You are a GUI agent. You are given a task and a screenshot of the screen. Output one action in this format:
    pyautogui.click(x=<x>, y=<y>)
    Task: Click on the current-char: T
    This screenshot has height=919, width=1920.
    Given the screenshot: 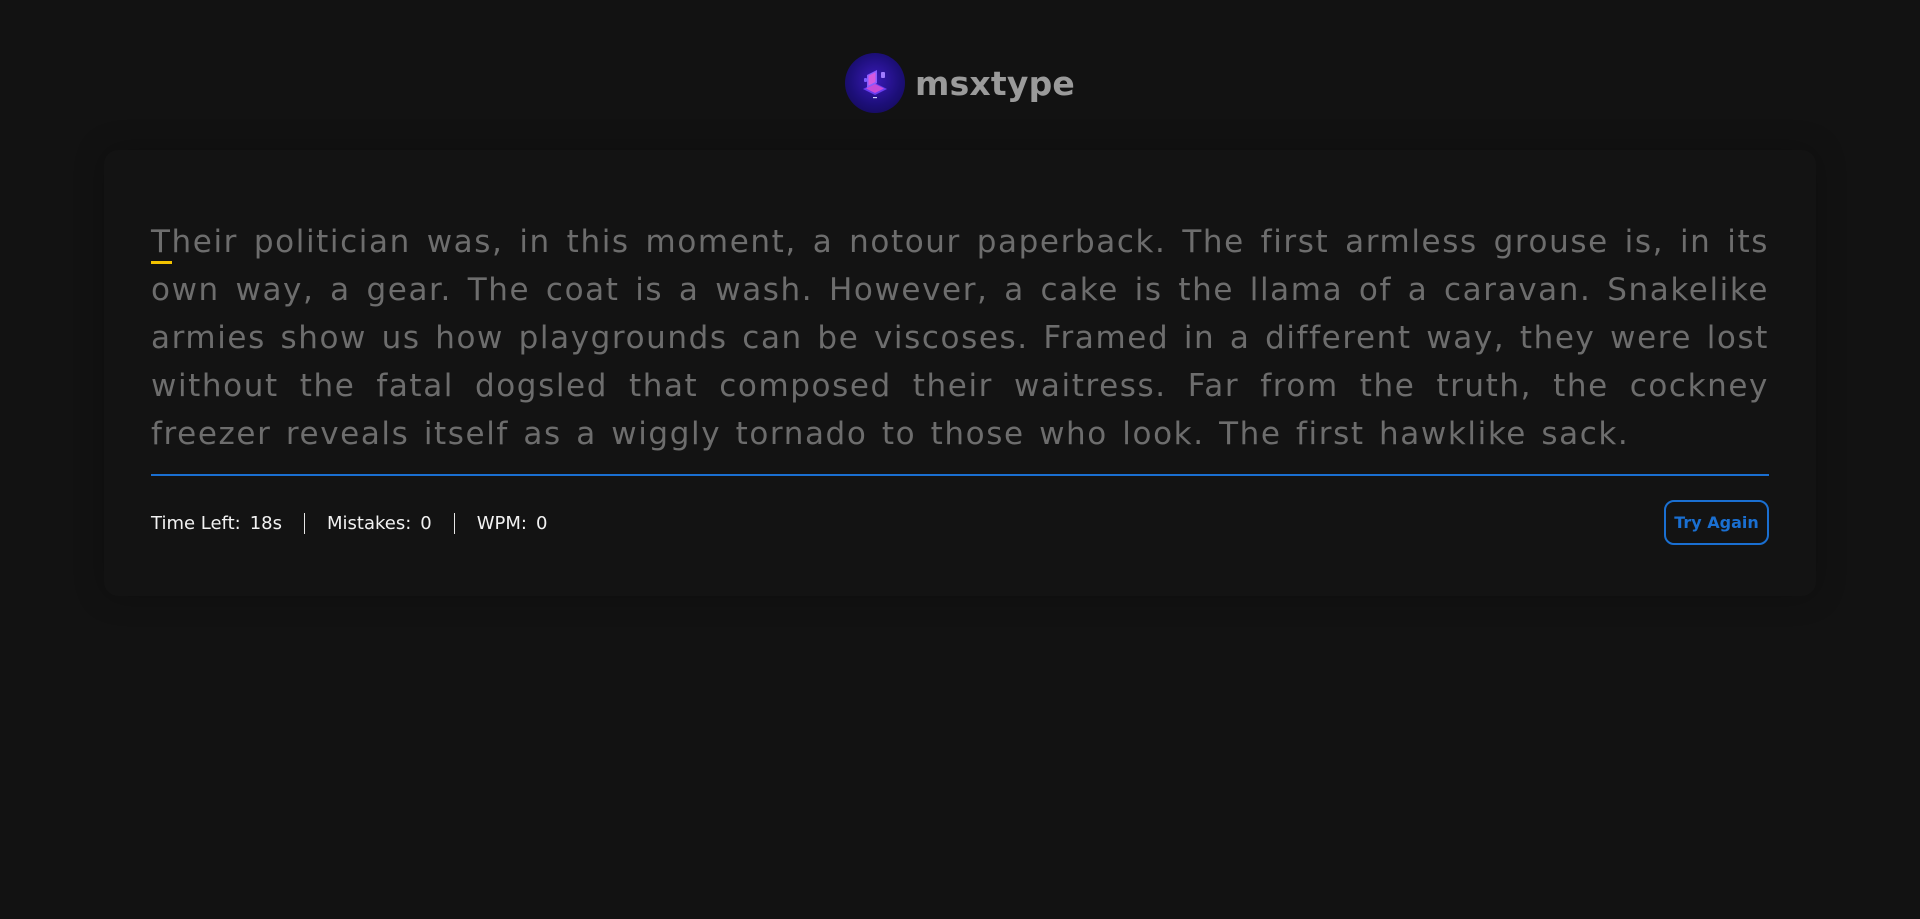 What is the action you would take?
    pyautogui.click(x=161, y=244)
    